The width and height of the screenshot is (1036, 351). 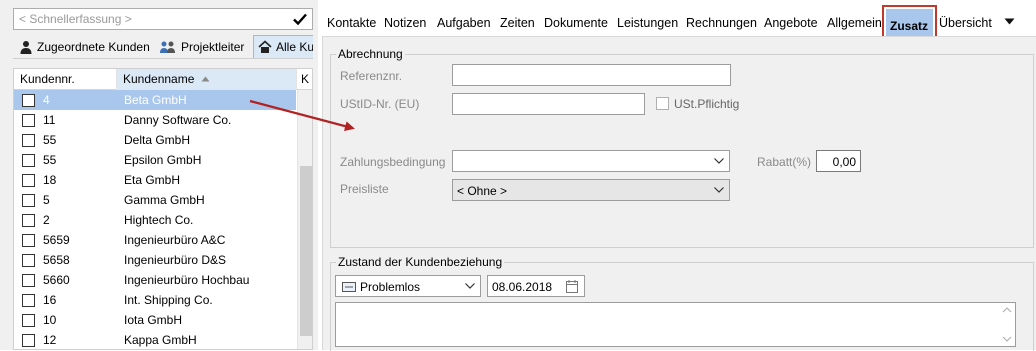 I want to click on select-value: < Ohne >, so click(x=482, y=191).